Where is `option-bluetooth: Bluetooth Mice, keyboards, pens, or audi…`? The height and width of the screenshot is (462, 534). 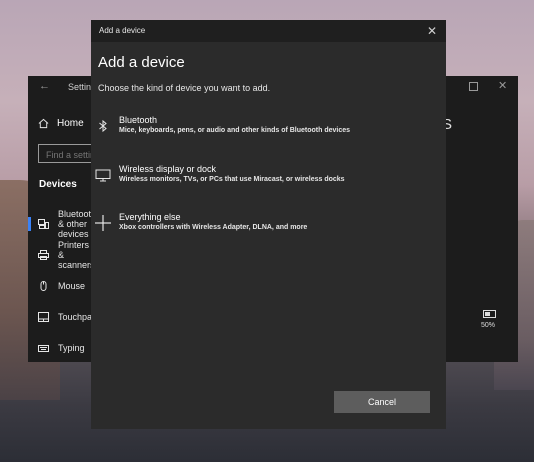
option-bluetooth: Bluetooth Mice, keyboards, pens, or audi… is located at coordinates (268, 132).